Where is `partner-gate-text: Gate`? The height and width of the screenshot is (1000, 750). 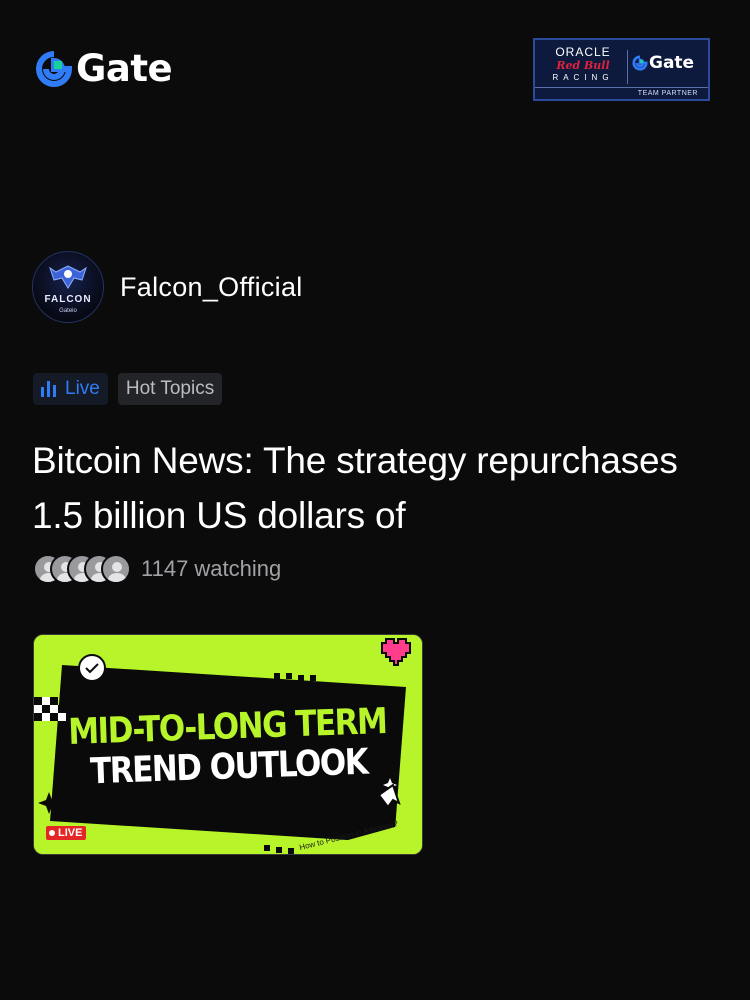
partner-gate-text: Gate is located at coordinates (672, 63).